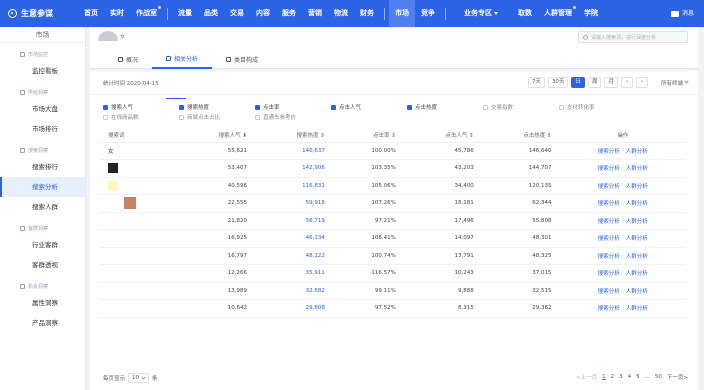  What do you see at coordinates (293, 107) in the screenshot?
I see `metric-checkbox: 点击率` at bounding box center [293, 107].